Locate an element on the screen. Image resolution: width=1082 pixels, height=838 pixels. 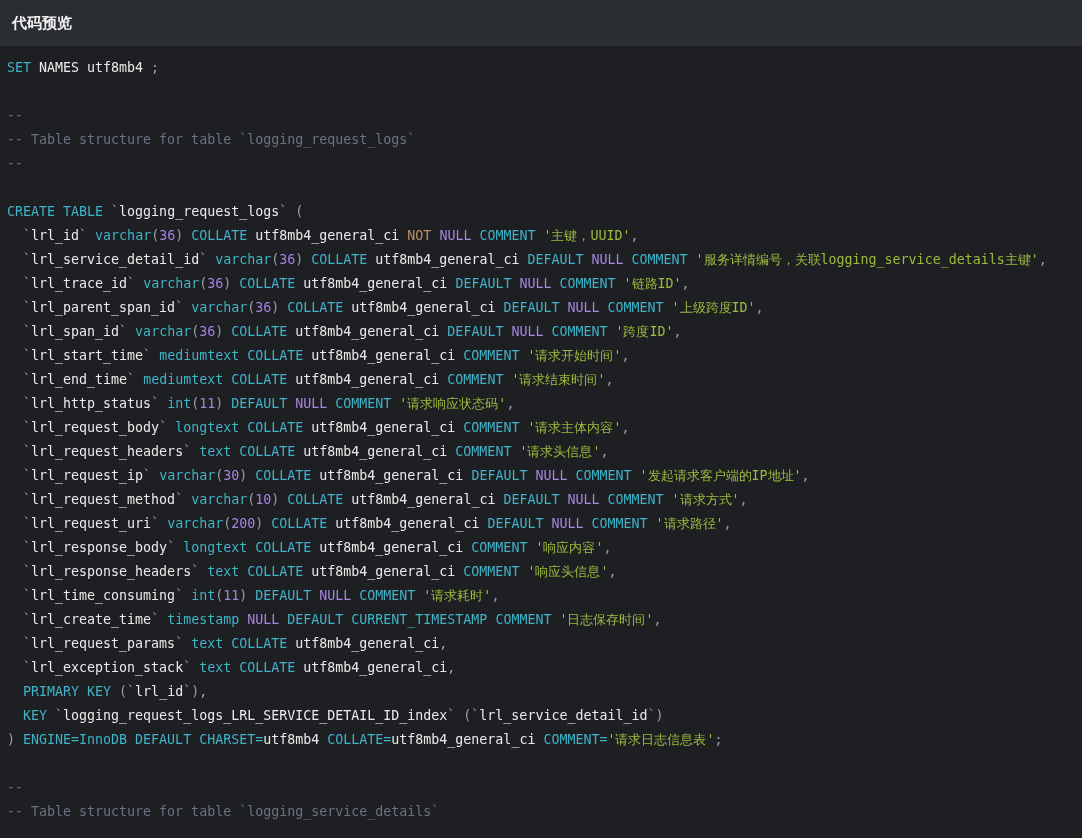
code-line: `lrl_start_time` mediumtext COLLATE utf8mb4_general_ci COMMENT '请求开始时间', is located at coordinates (326, 356).